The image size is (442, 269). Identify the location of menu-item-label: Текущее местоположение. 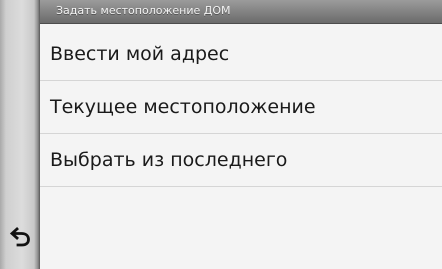
(183, 107).